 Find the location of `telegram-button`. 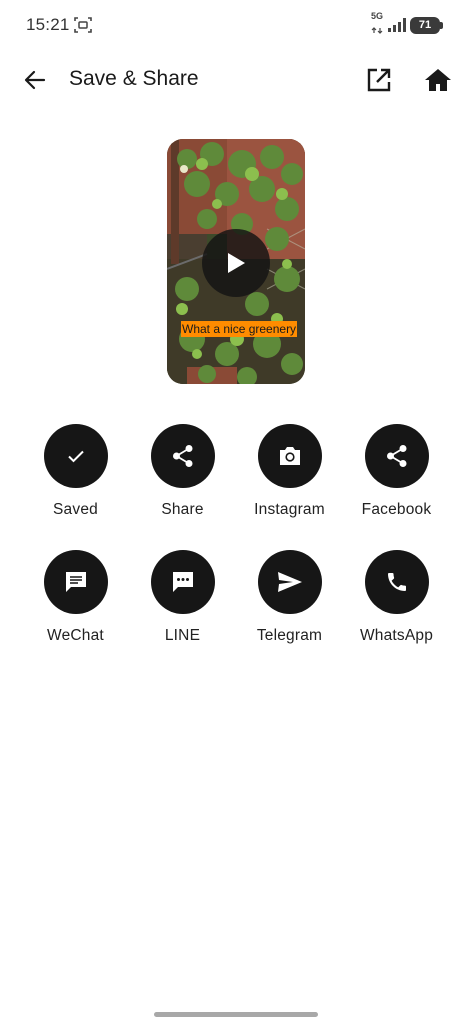

telegram-button is located at coordinates (289, 582).